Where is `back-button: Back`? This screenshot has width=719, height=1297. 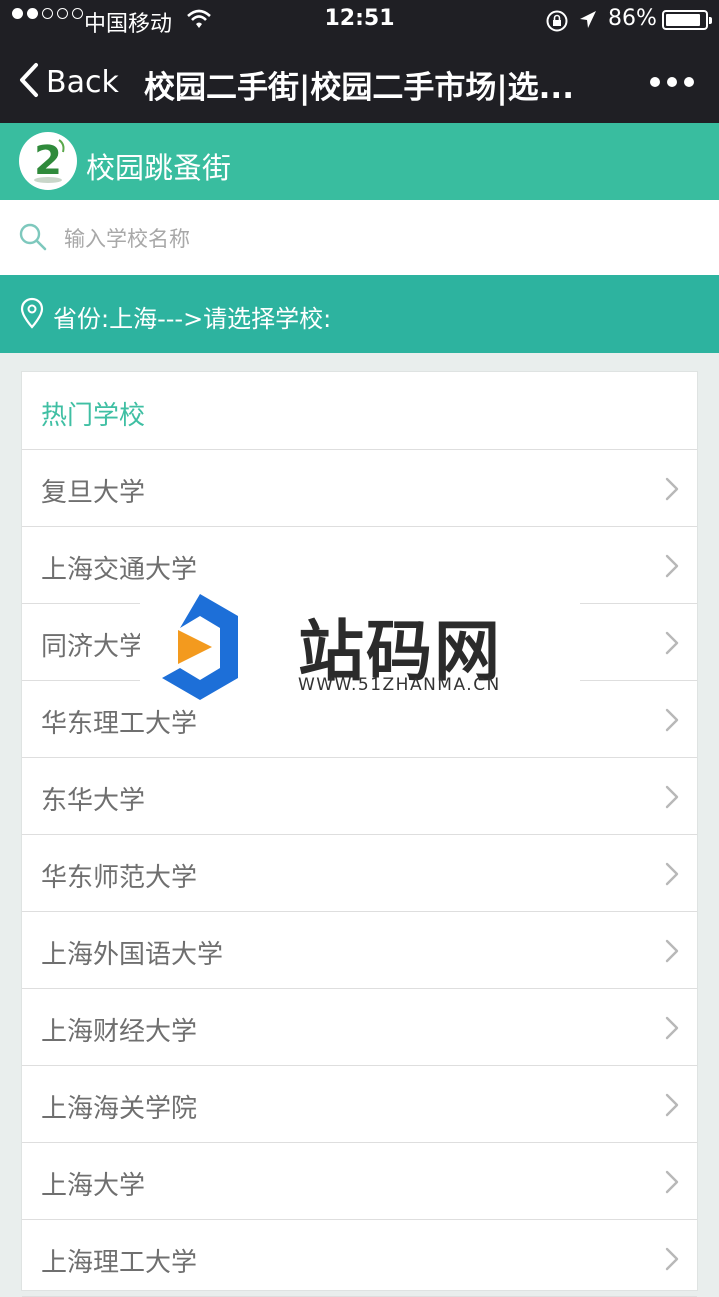
back-button: Back is located at coordinates (68, 82).